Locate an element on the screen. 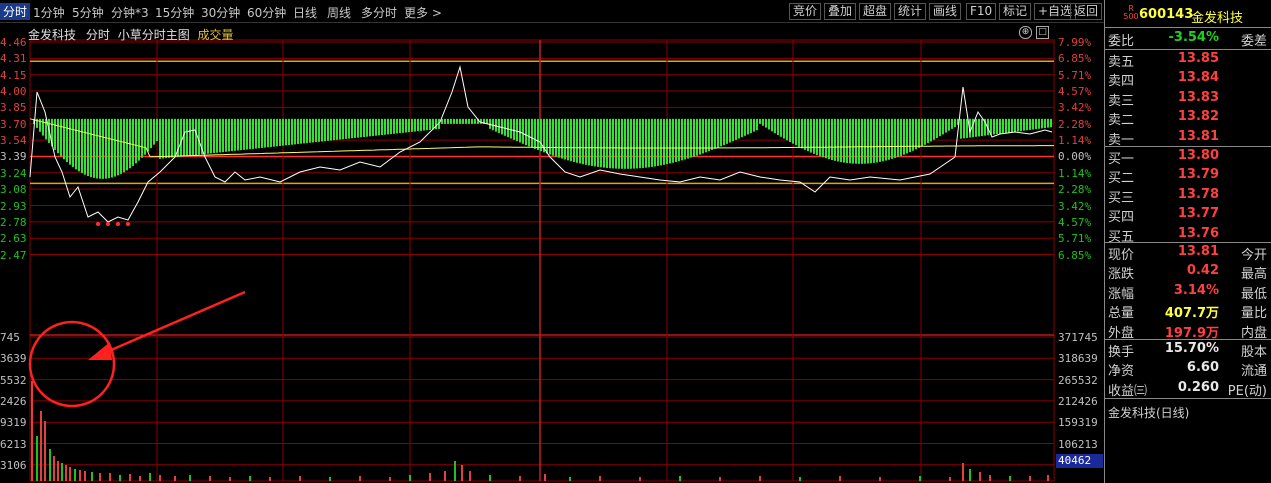  period-tab-60min: 60分钟 is located at coordinates (266, 12).